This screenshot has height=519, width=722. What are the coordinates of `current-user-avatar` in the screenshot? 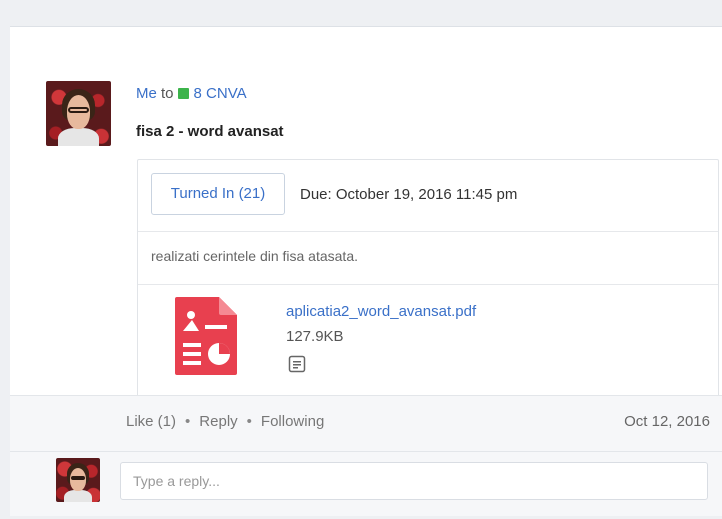 It's located at (78, 480).